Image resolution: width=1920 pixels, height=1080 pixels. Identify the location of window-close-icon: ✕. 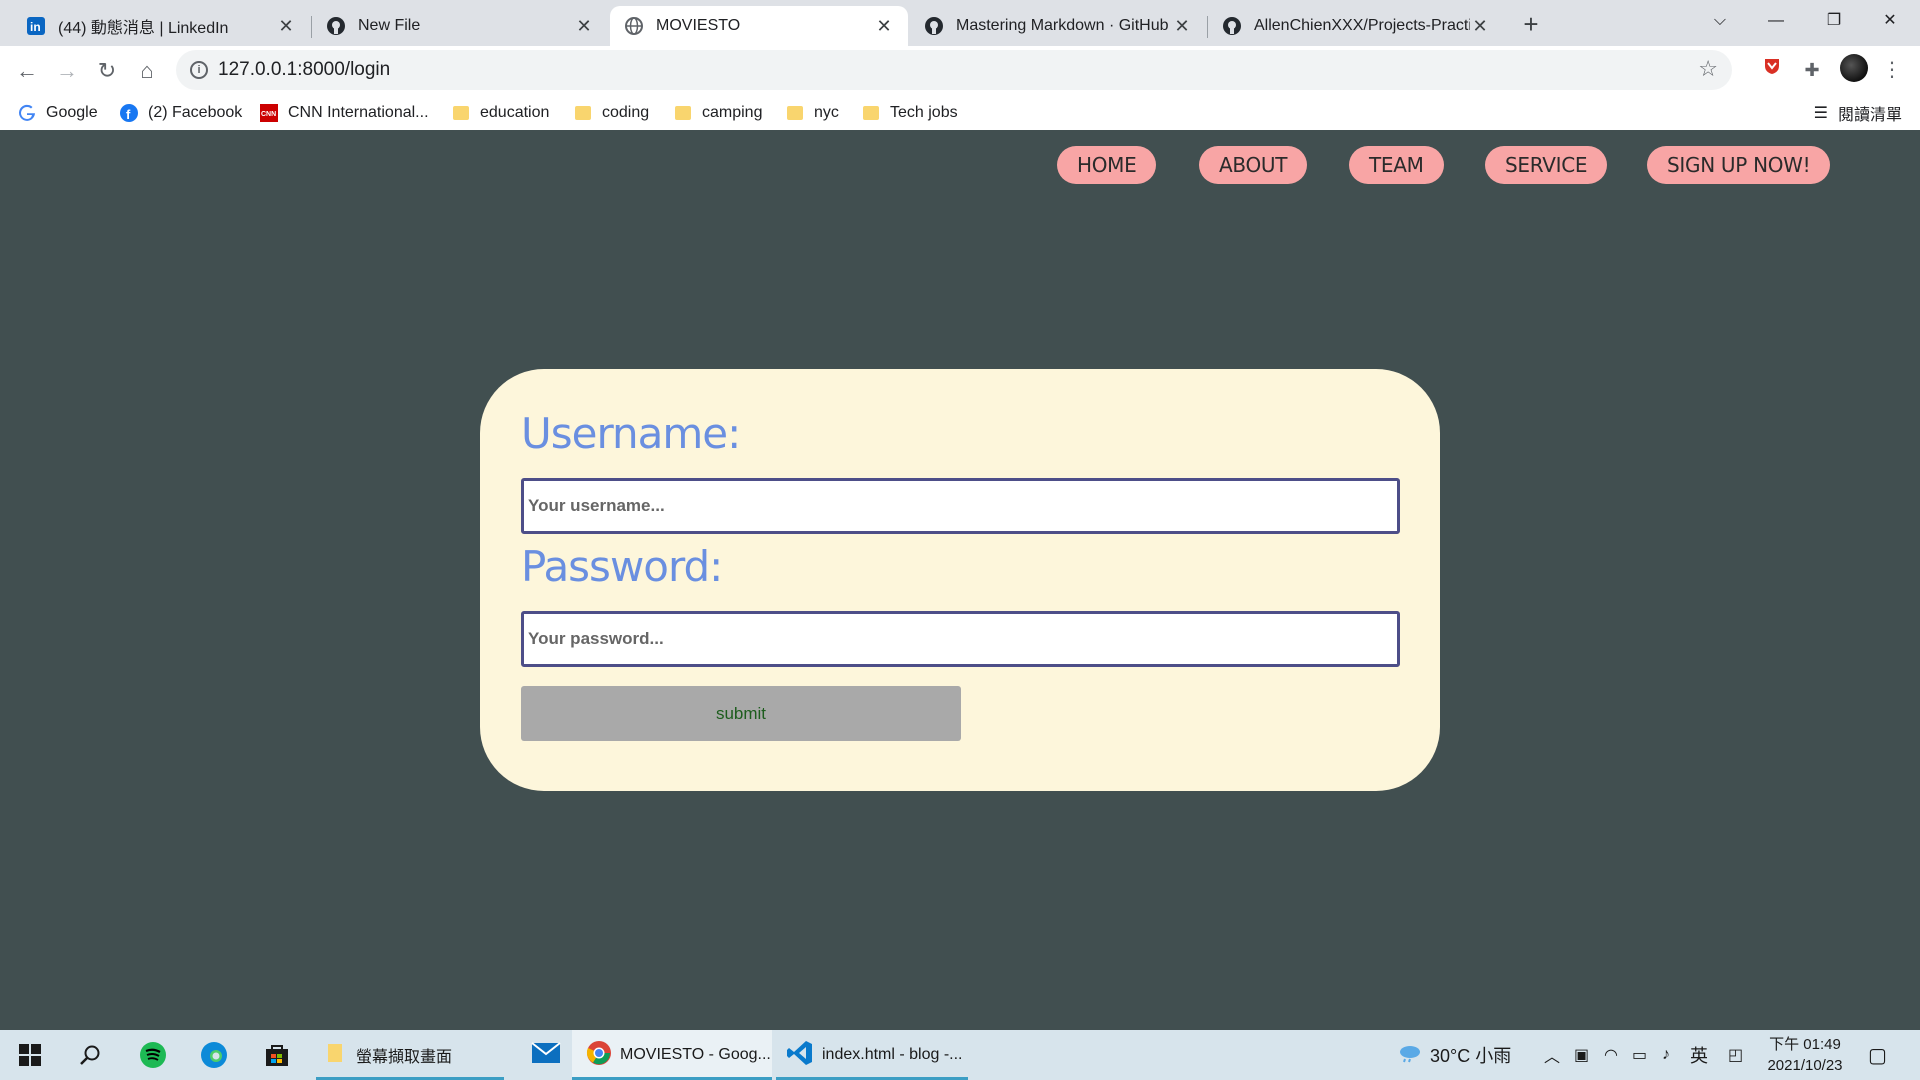
(1890, 21).